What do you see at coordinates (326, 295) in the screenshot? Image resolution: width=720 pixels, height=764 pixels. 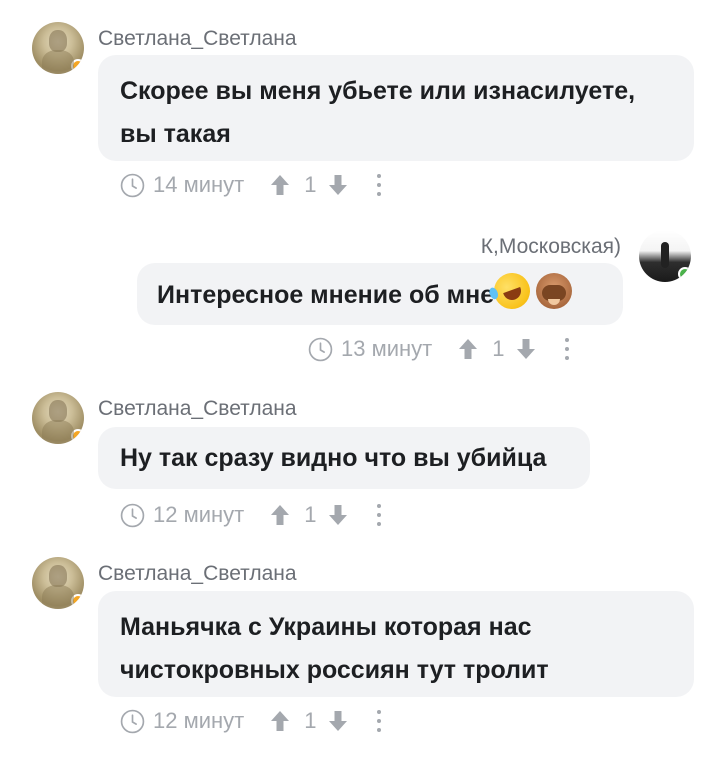 I see `comment-text: Интересное мнение об мне` at bounding box center [326, 295].